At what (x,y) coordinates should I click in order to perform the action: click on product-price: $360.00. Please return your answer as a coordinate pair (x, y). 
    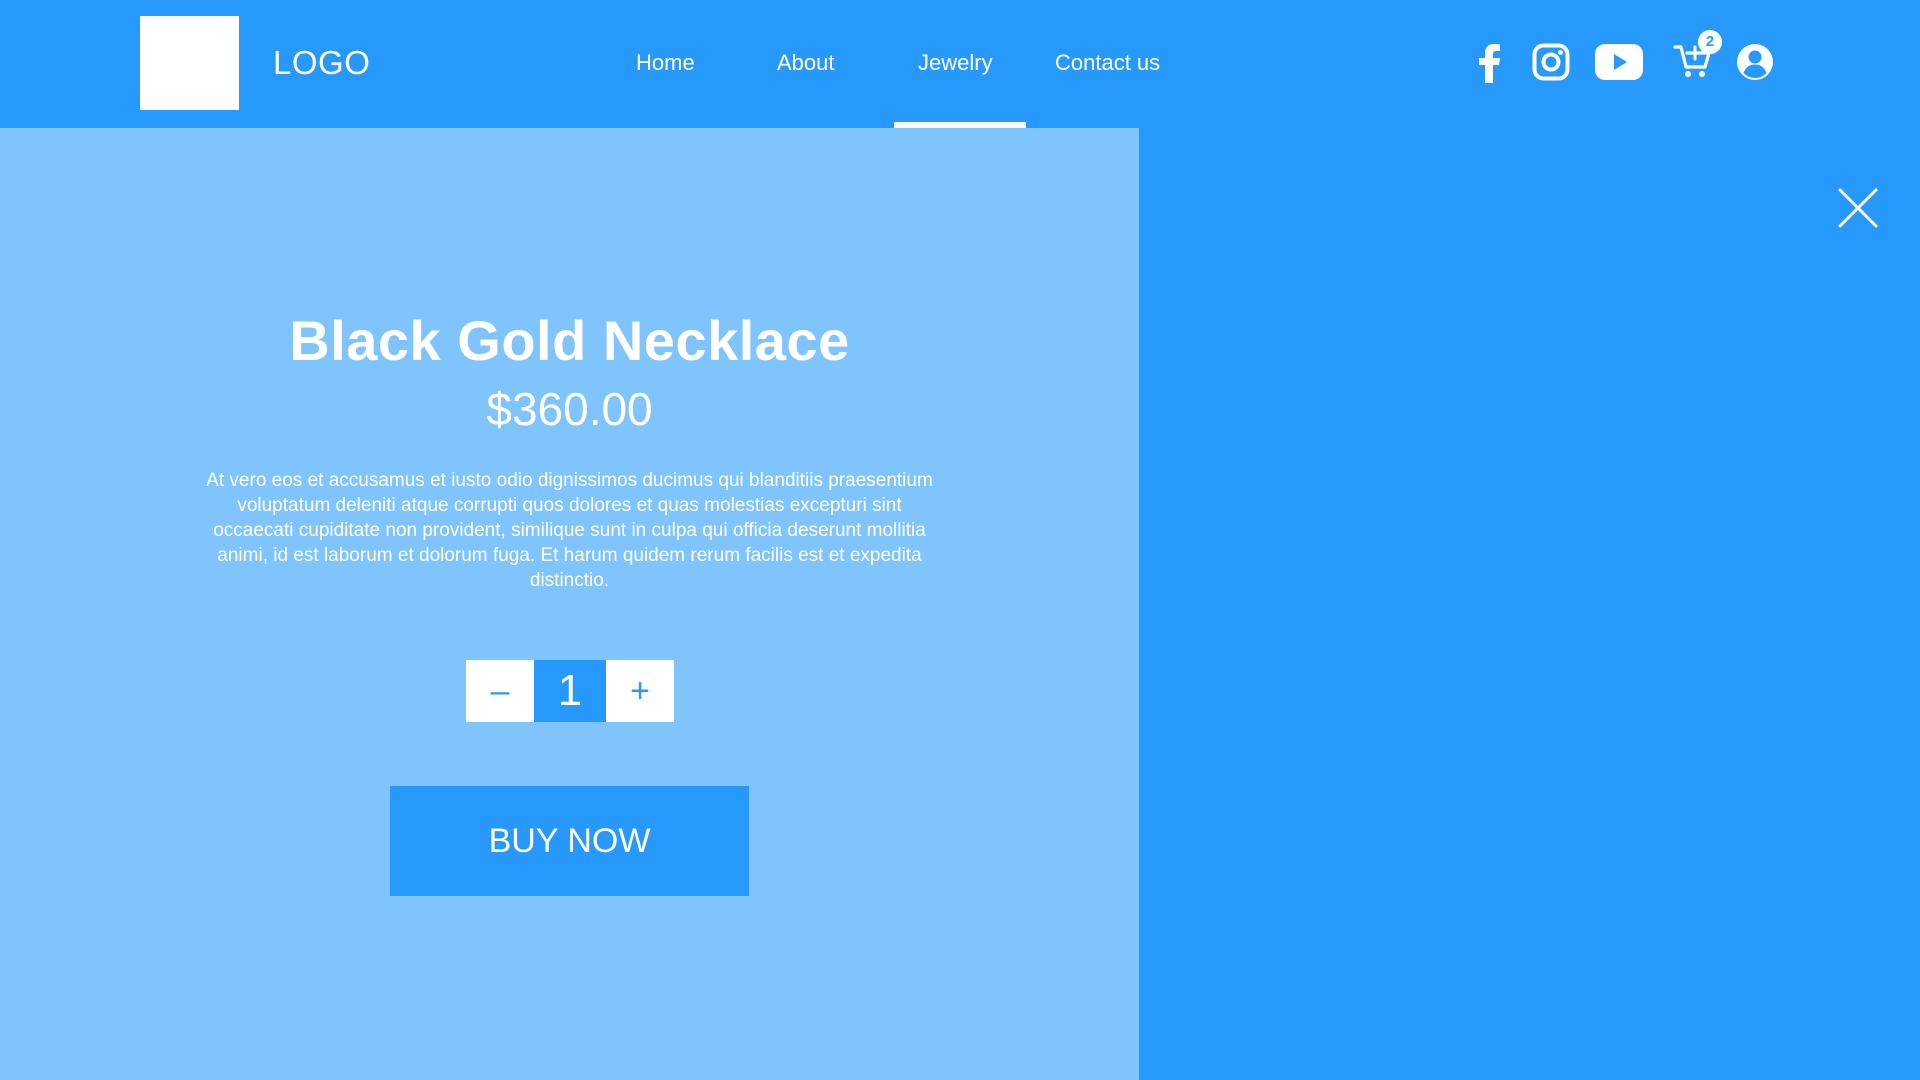
    Looking at the image, I should click on (569, 409).